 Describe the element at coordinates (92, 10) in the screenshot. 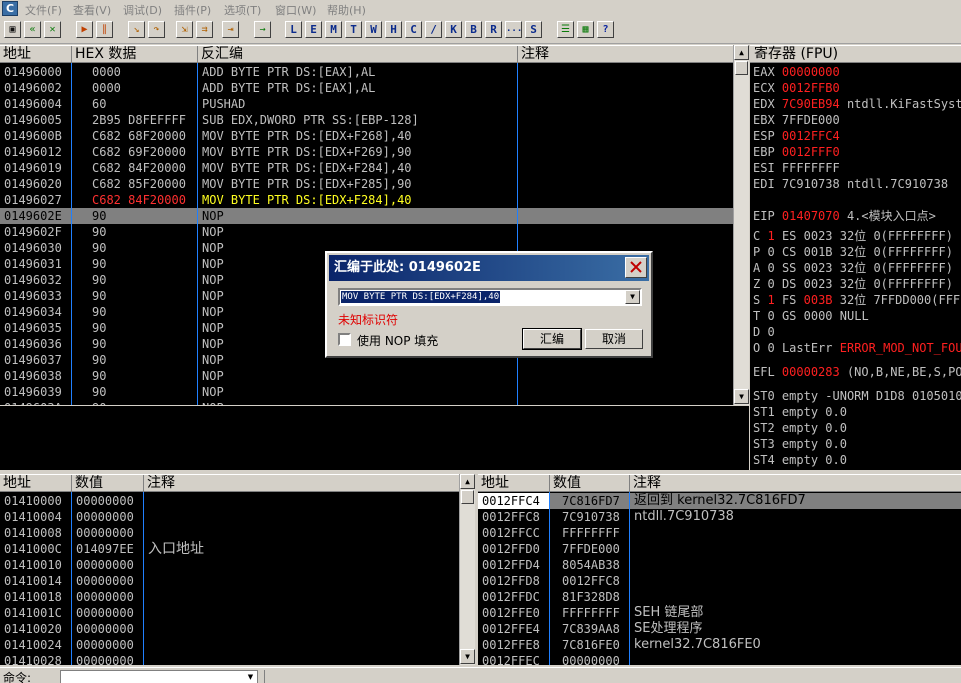

I see `menu-view: 查看(V)` at that location.